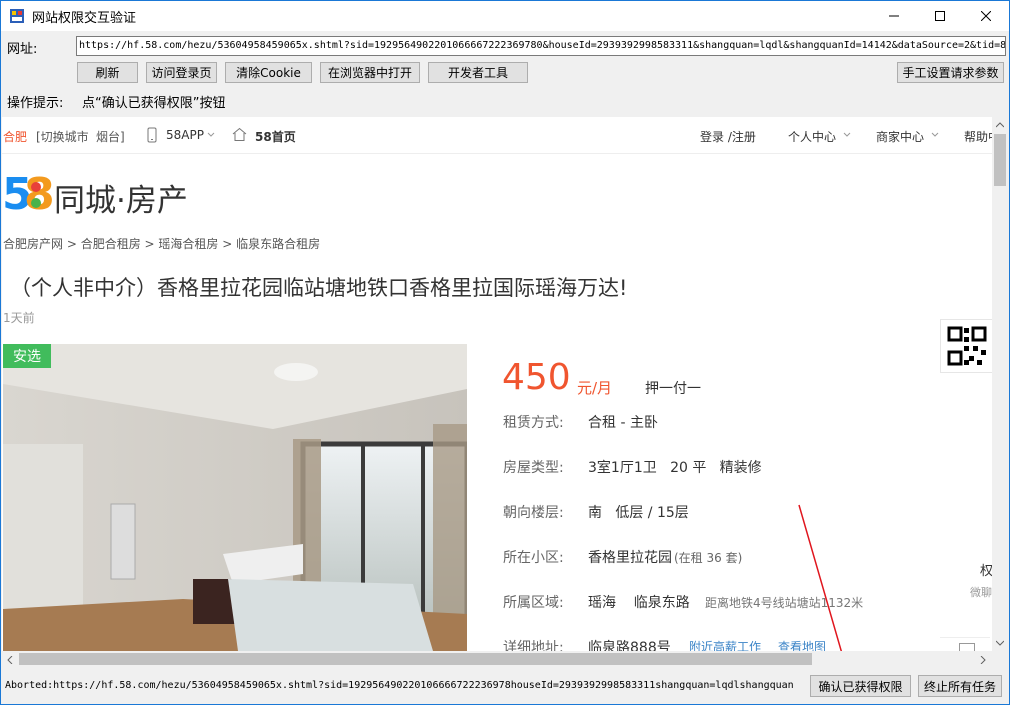 The image size is (1010, 705). I want to click on logo-58-mark: 5 8, so click(27, 193).